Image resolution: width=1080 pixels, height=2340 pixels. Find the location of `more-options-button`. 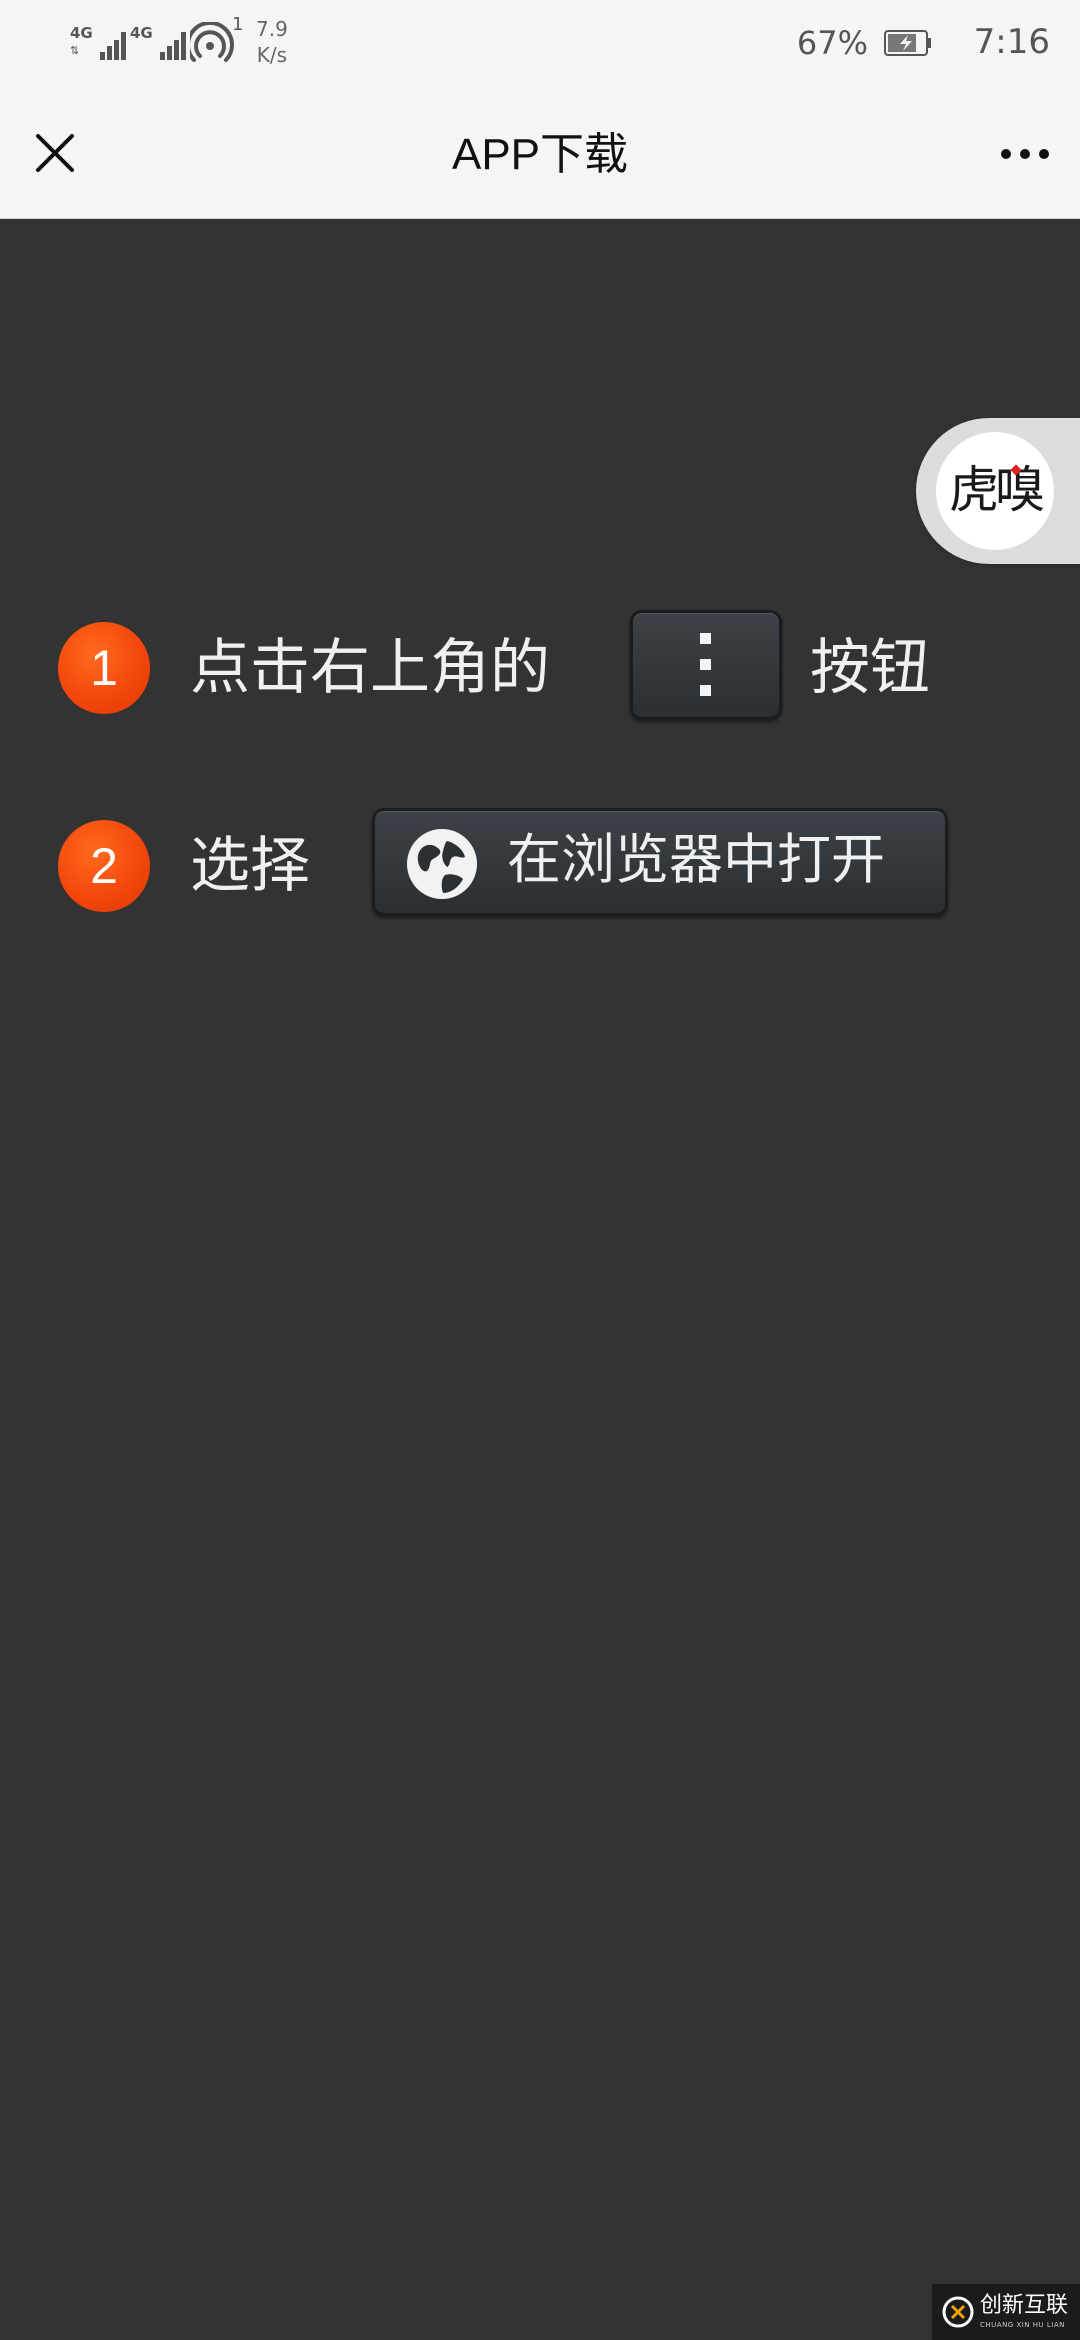

more-options-button is located at coordinates (1025, 154).